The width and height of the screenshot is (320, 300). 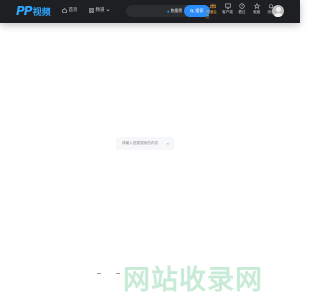 What do you see at coordinates (227, 6) in the screenshot?
I see `monitor-icon` at bounding box center [227, 6].